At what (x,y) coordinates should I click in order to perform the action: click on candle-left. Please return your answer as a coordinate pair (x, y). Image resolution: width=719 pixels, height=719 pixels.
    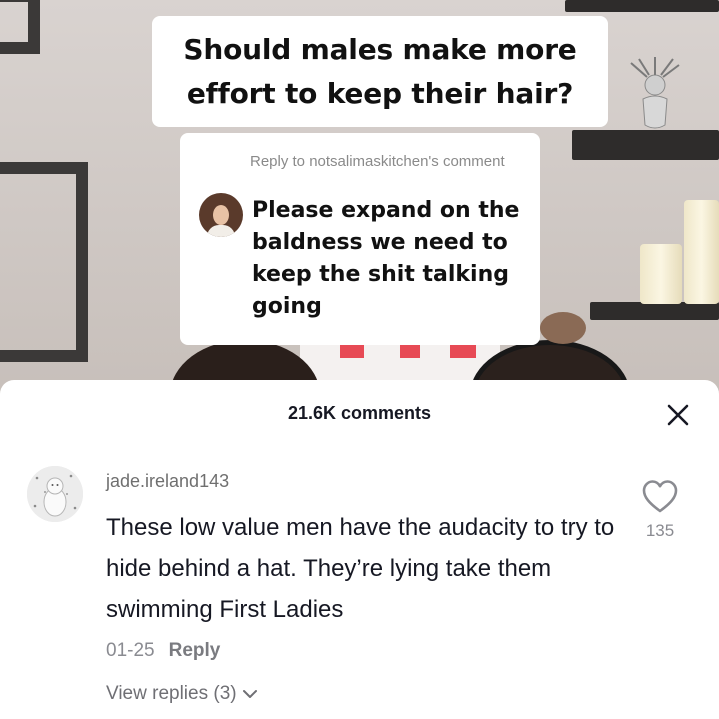
    Looking at the image, I should click on (661, 274).